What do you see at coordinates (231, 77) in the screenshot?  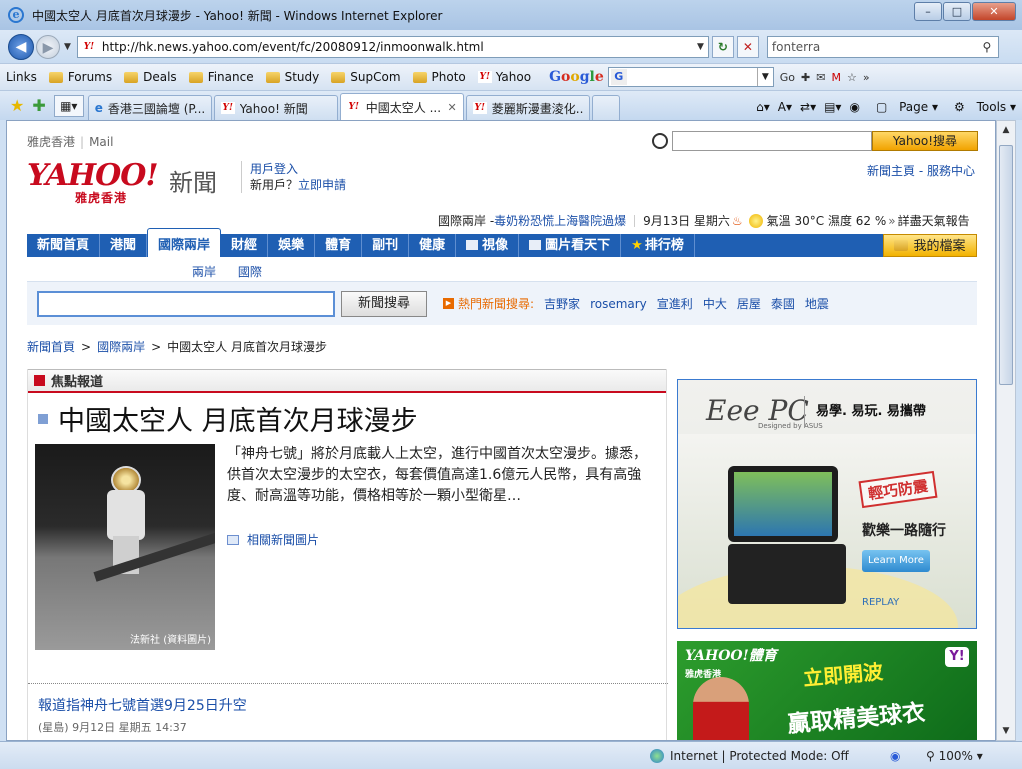 I see `link-finance-label: Finance` at bounding box center [231, 77].